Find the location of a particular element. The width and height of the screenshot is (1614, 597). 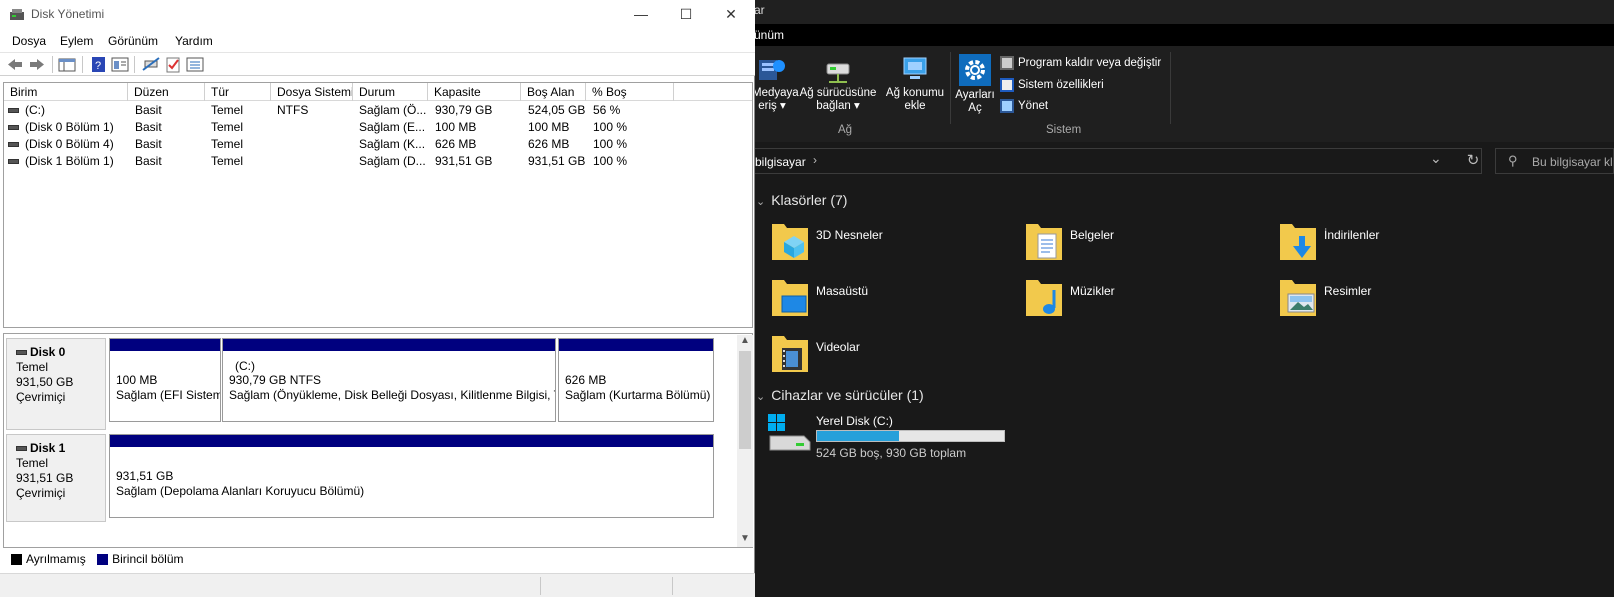

forward-arrow-icon is located at coordinates (37, 64).